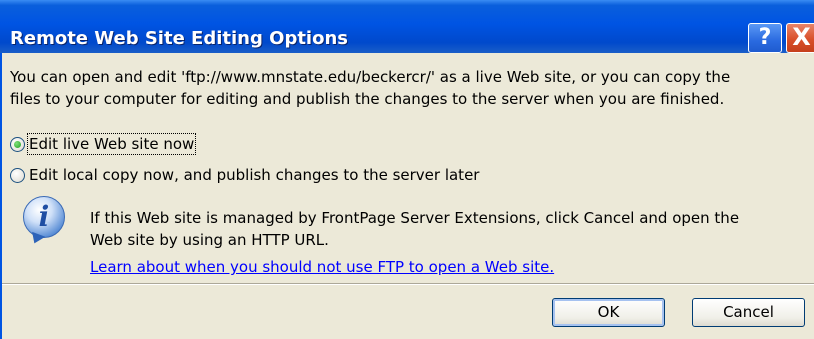 This screenshot has height=339, width=814. I want to click on ok-button: OK, so click(608, 312).